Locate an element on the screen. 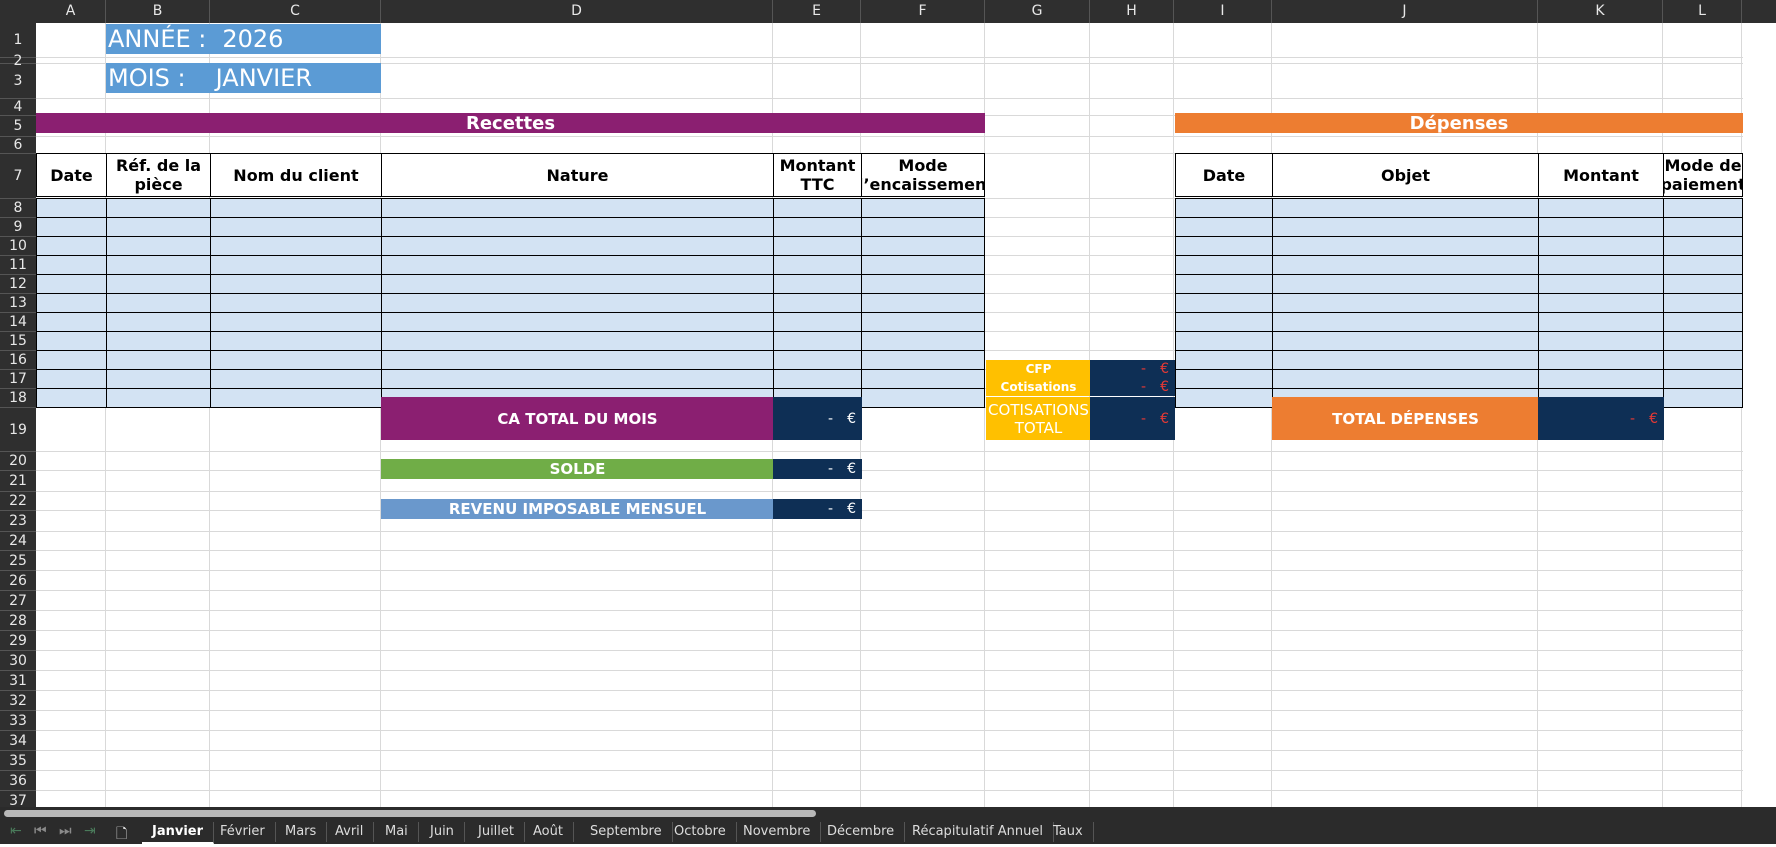 Image resolution: width=1776 pixels, height=847 pixels. recettes-col-ref: Réf. de la pièce is located at coordinates (158, 175).